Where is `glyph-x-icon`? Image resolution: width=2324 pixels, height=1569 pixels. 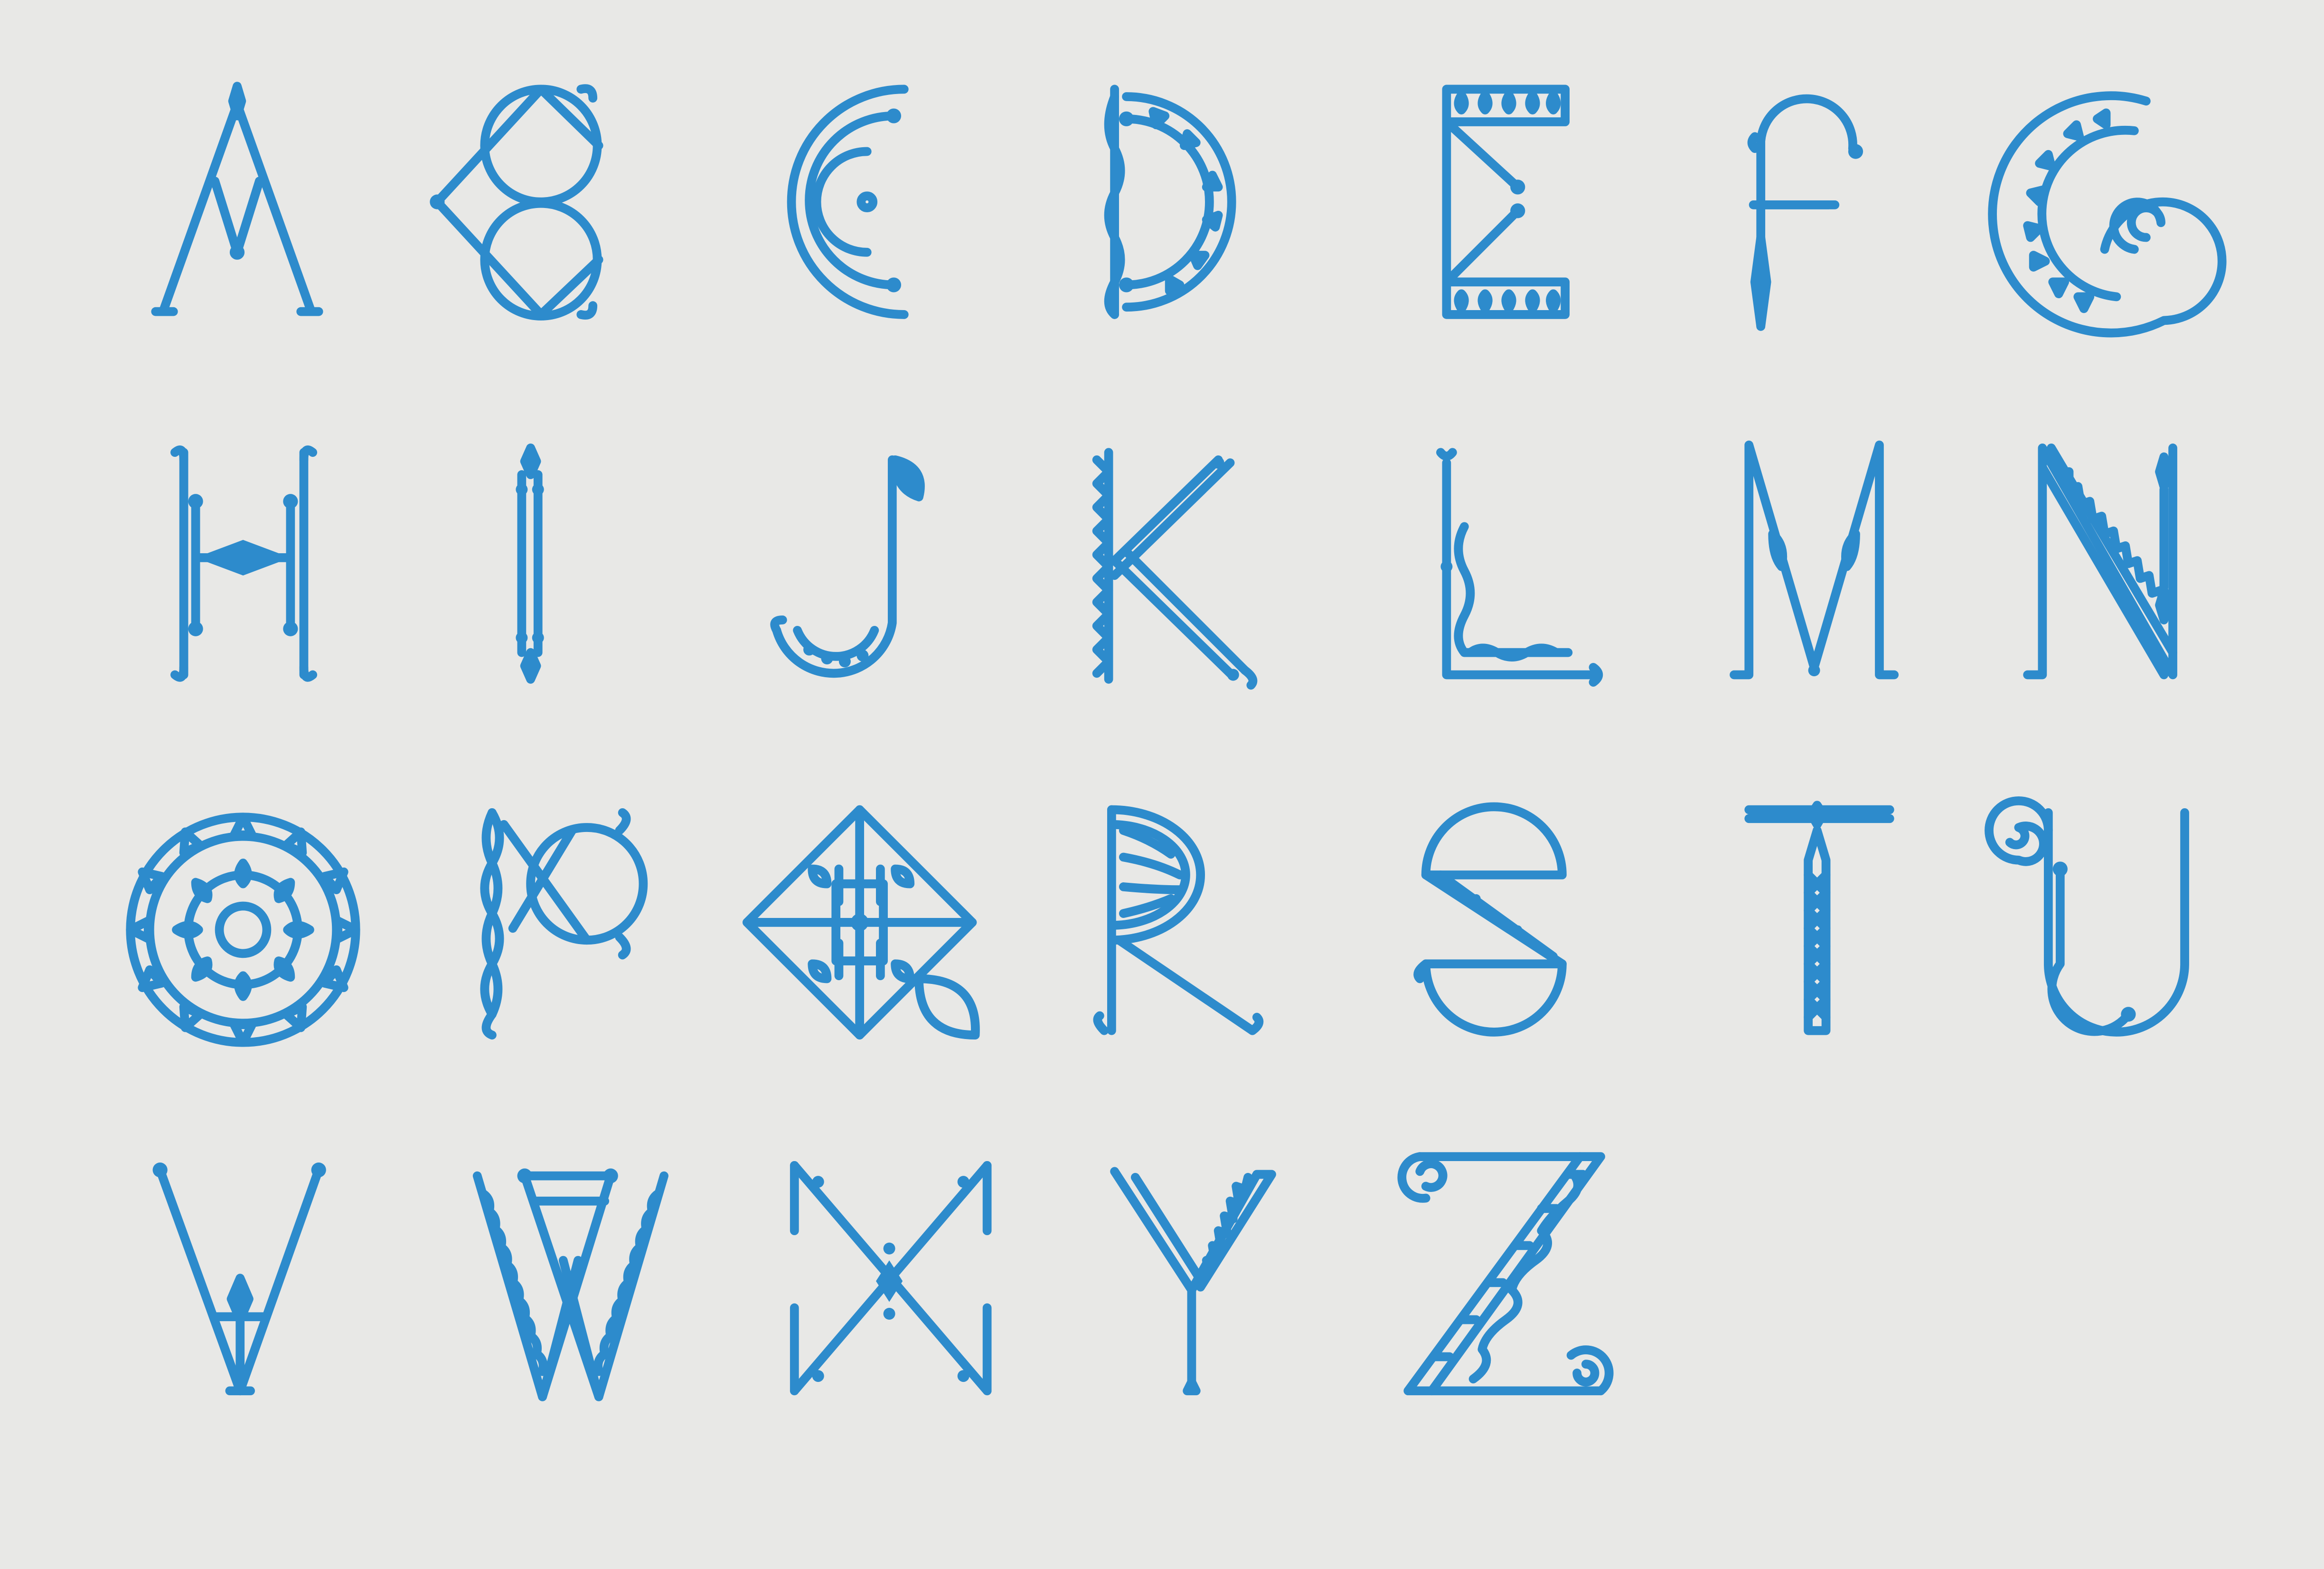
glyph-x-icon is located at coordinates (891, 1278).